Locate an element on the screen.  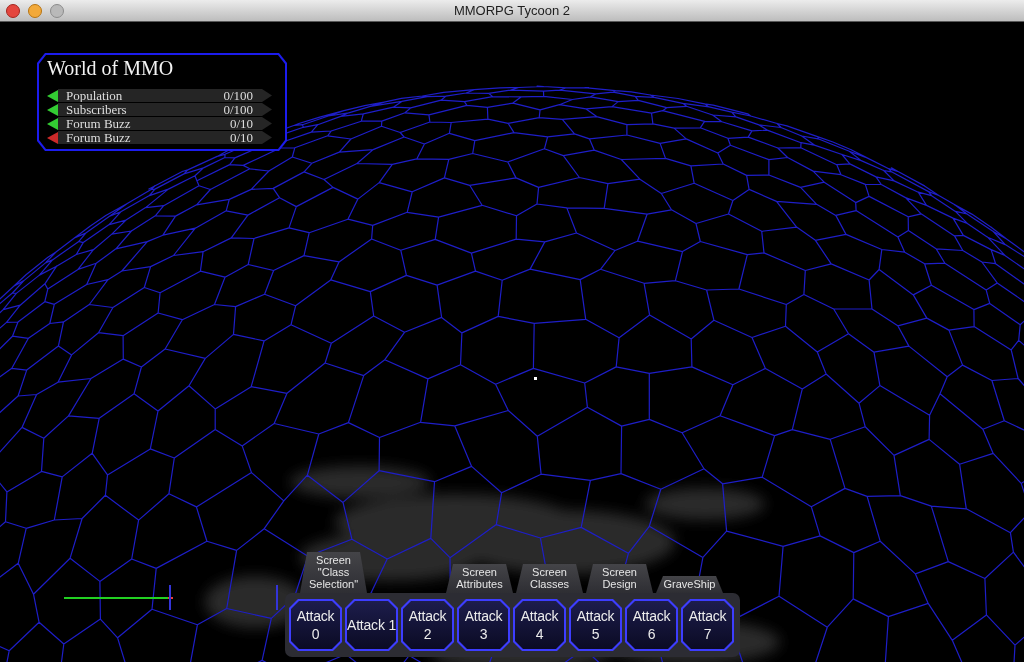
level-line-icon is located at coordinates (118, 598).